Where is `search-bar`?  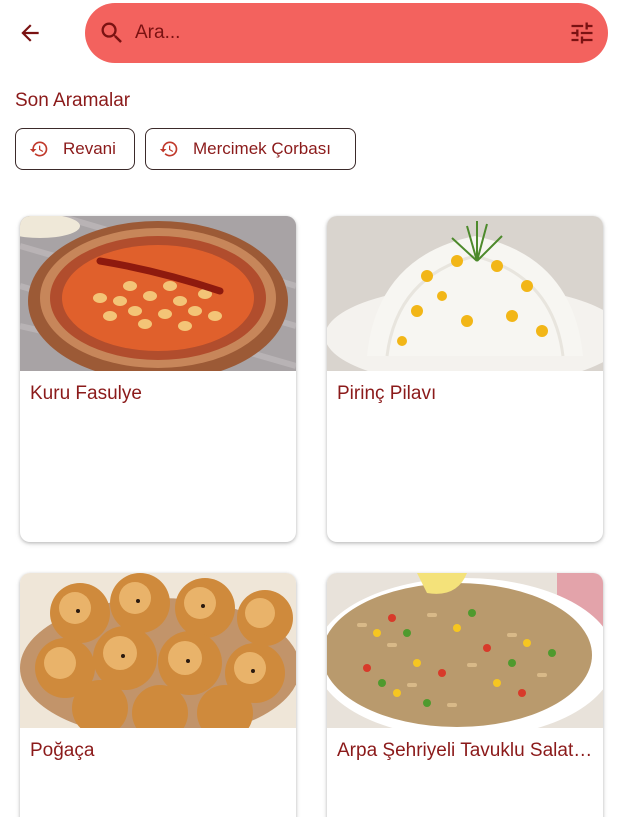 search-bar is located at coordinates (346, 33).